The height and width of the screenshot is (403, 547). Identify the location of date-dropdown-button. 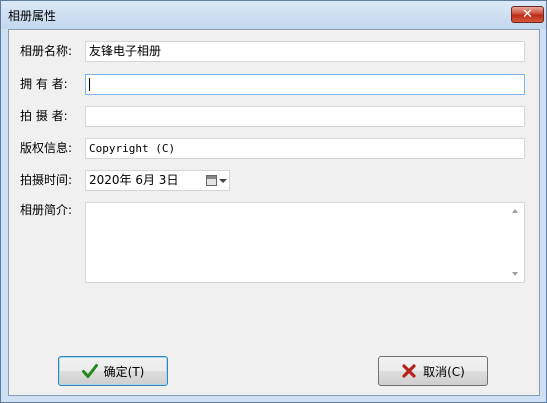
(216, 180).